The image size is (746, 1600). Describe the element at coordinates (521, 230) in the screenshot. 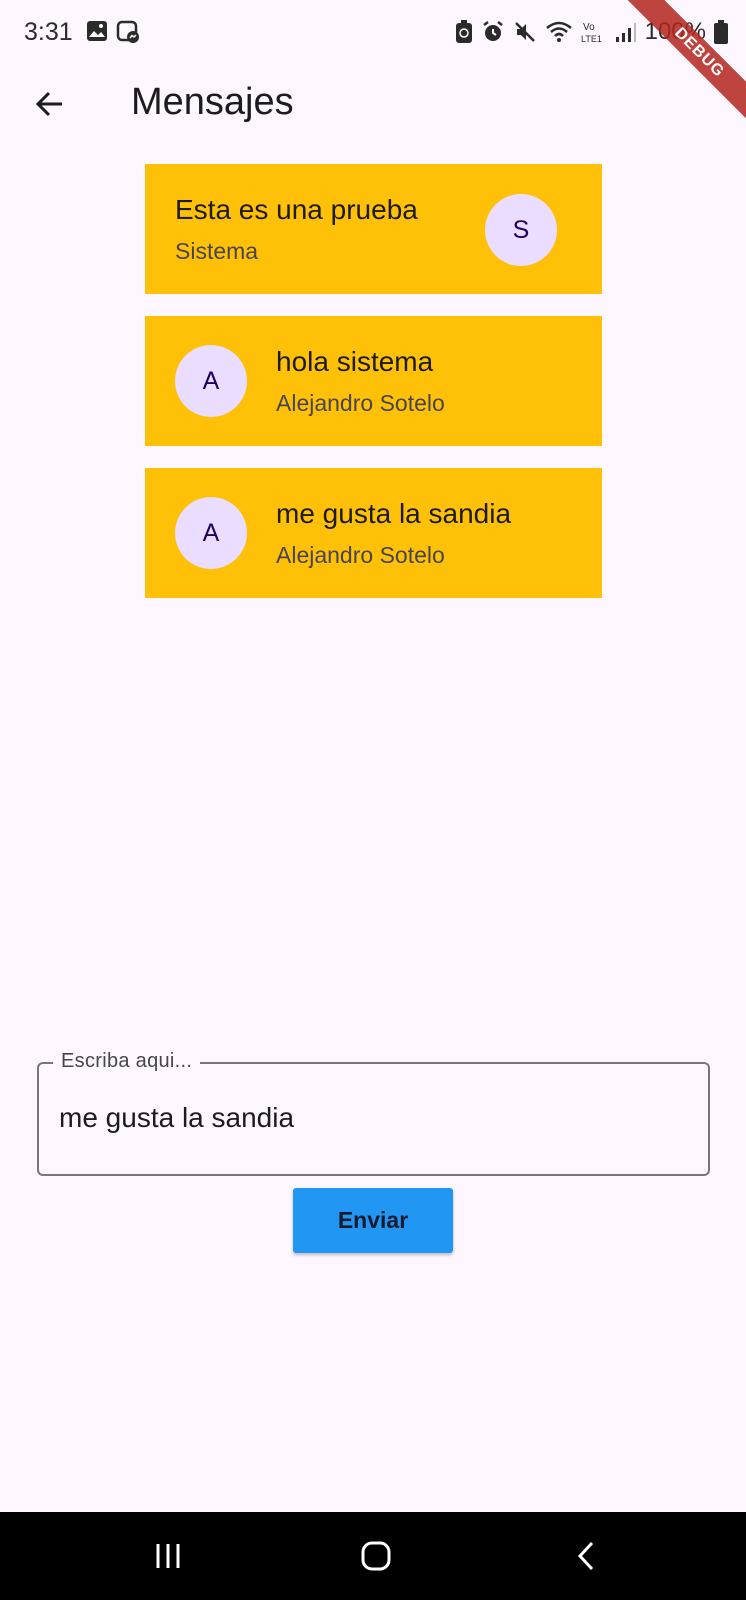

I see `avatar: S` at that location.